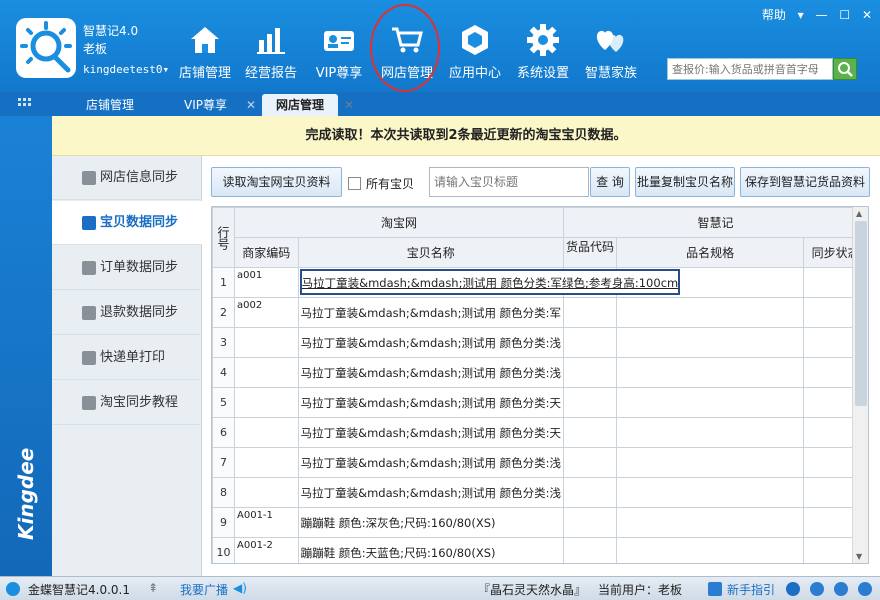 The image size is (880, 600). Describe the element at coordinates (110, 105) in the screenshot. I see `tab-shop-manage: 店铺管理` at that location.